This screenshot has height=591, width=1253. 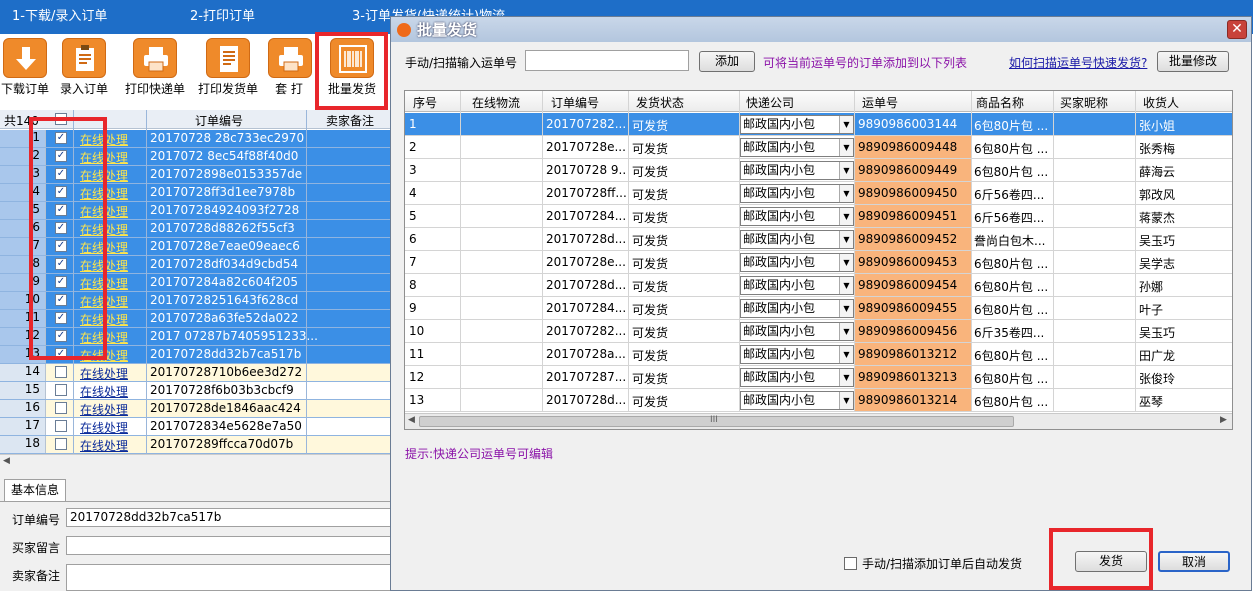 What do you see at coordinates (912, 285) in the screenshot?
I see `tracking-cell: 9890986009454` at bounding box center [912, 285].